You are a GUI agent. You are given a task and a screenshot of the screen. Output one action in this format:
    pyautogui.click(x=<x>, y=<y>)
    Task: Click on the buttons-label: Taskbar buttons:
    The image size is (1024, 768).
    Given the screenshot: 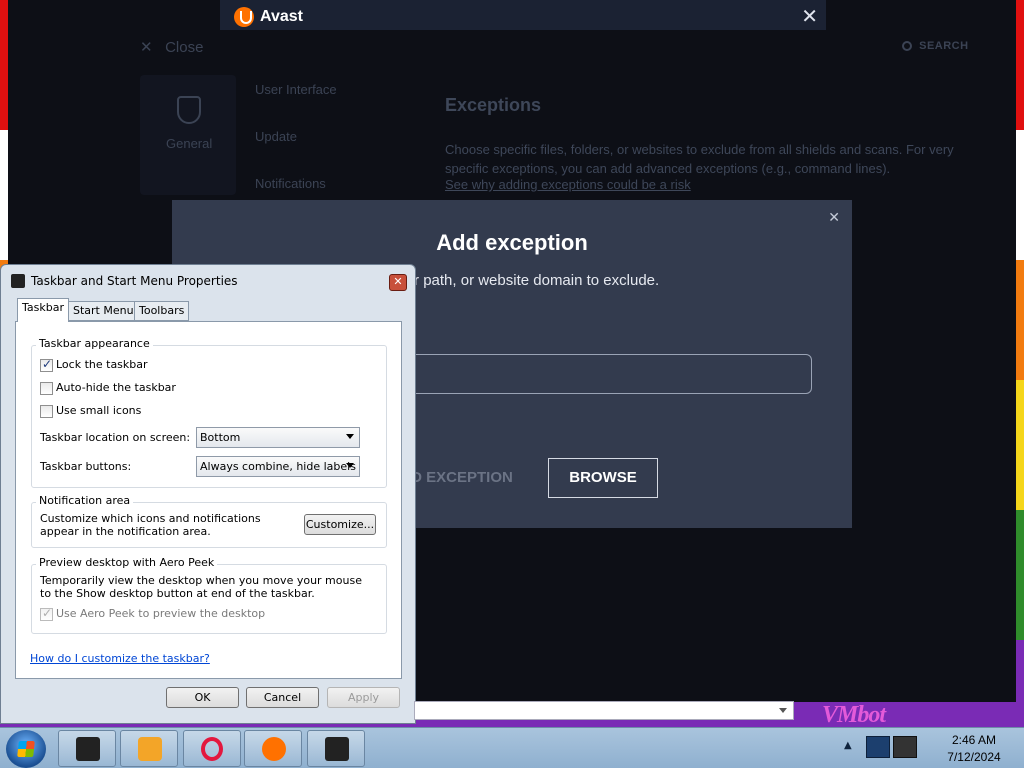 What is the action you would take?
    pyautogui.click(x=86, y=466)
    